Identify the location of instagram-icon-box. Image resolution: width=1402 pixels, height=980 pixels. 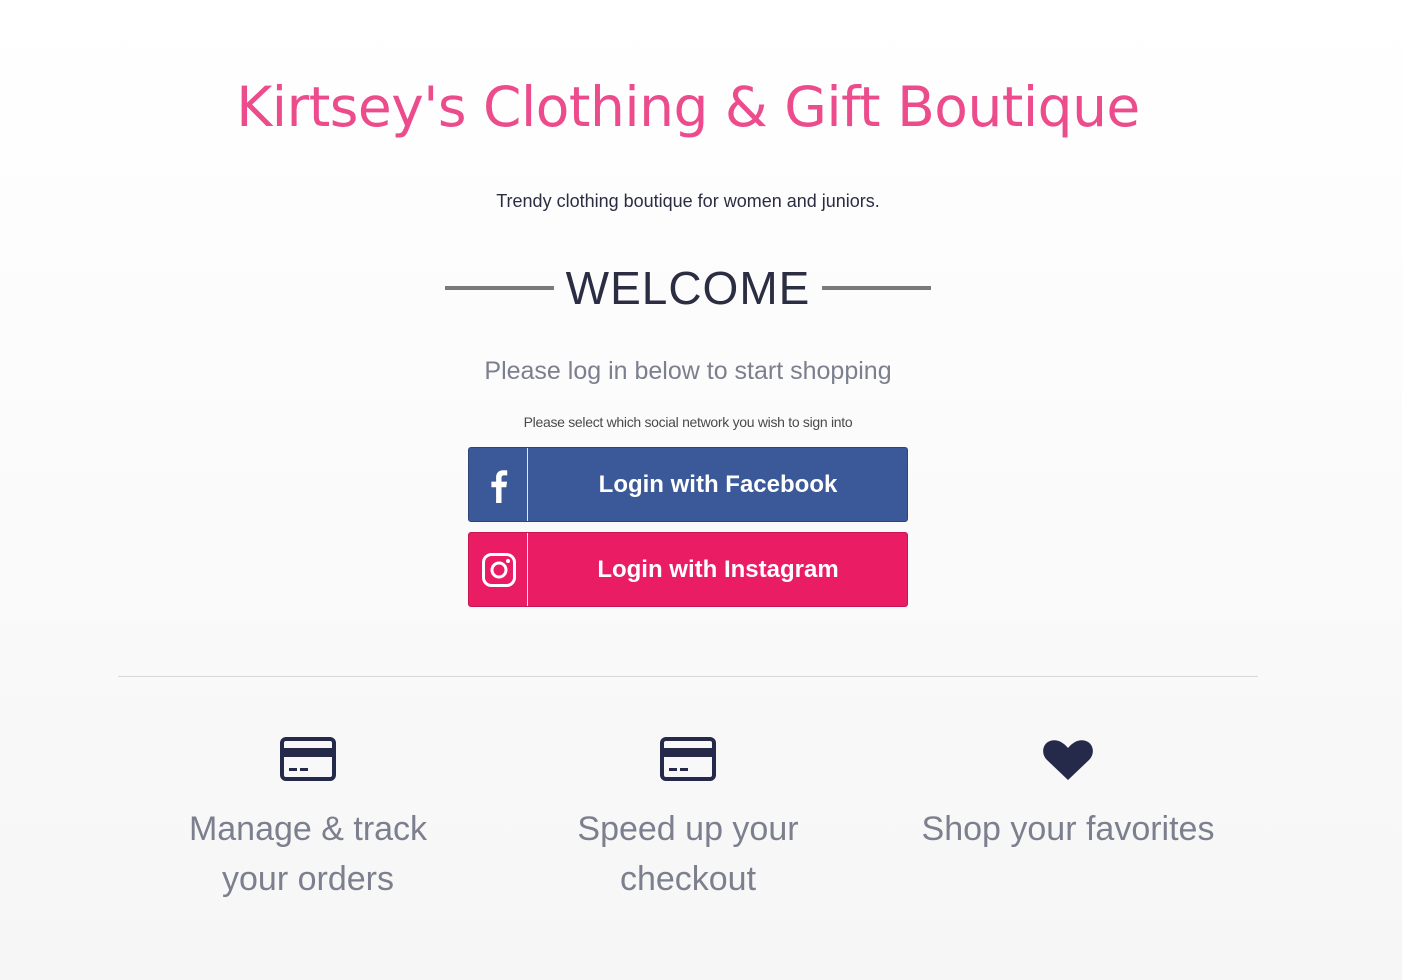
(498, 569).